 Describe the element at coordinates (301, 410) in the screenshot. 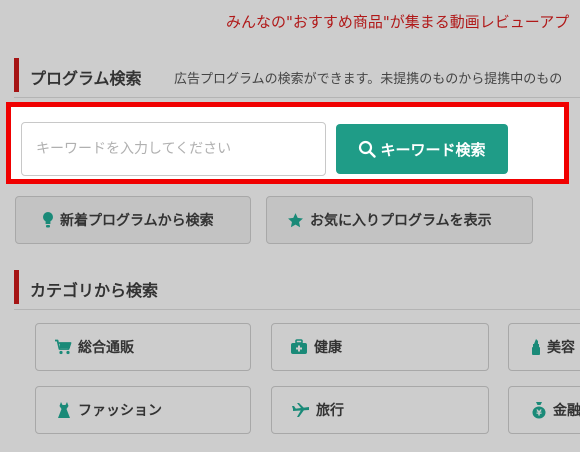

I see `airplane-icon` at that location.